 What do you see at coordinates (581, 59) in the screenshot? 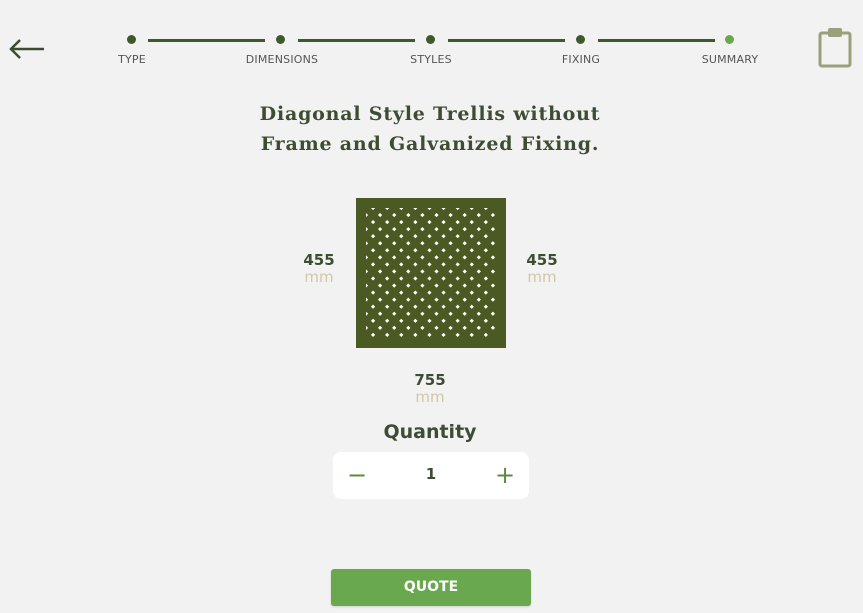
I see `step-label-fixing: FIXING` at bounding box center [581, 59].